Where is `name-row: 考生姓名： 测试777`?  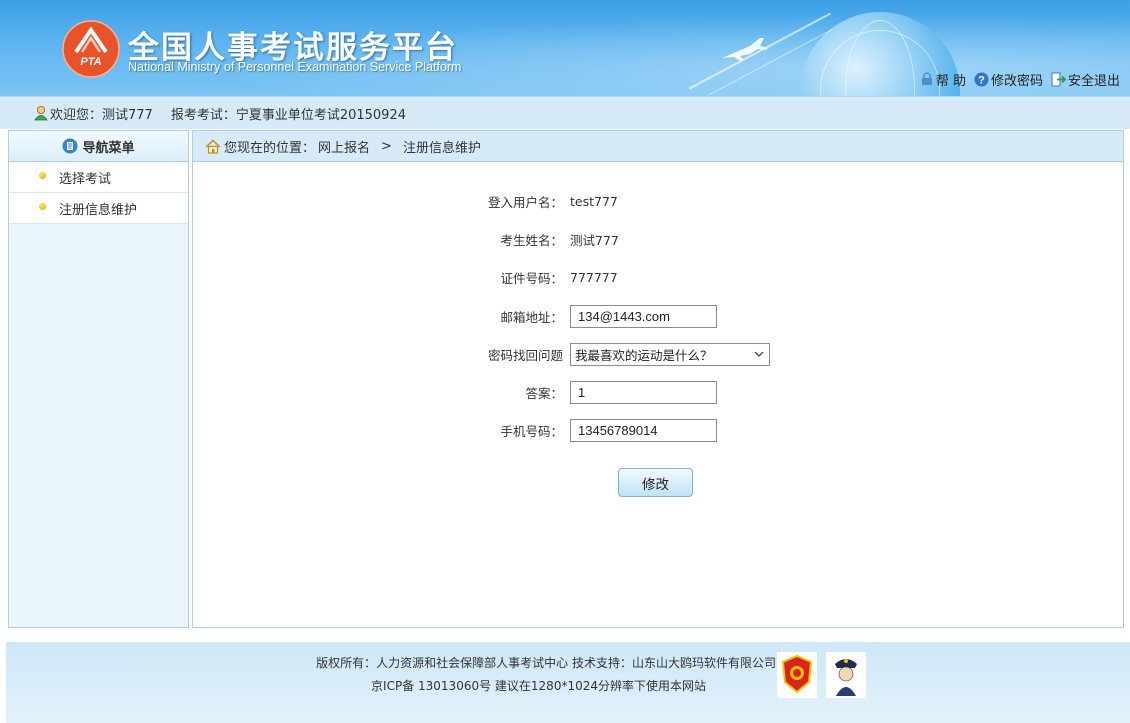
name-row: 考生姓名： 测试777 is located at coordinates (658, 239).